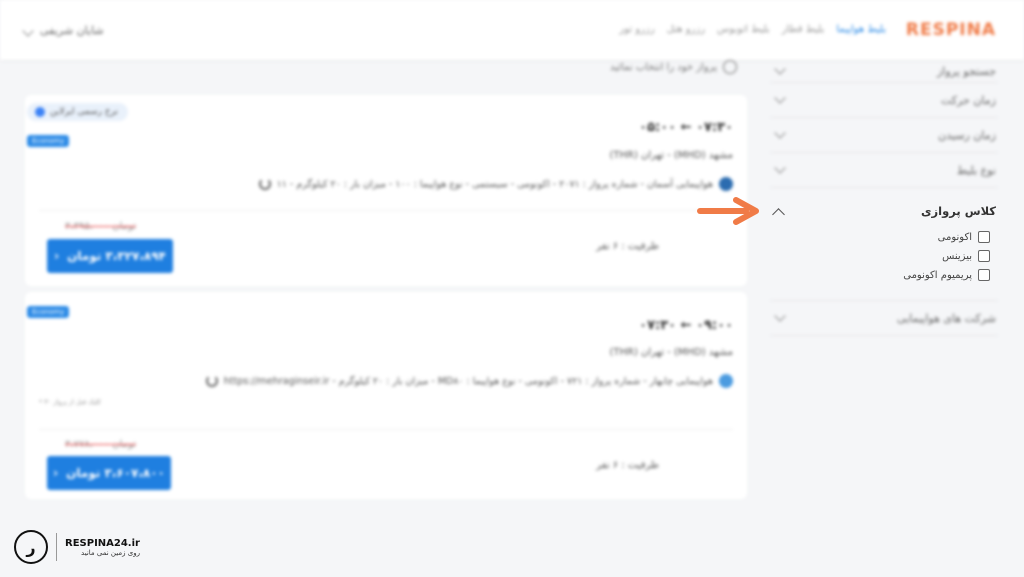 The width and height of the screenshot is (1024, 577). I want to click on respina-logo: RESPINA, so click(951, 30).